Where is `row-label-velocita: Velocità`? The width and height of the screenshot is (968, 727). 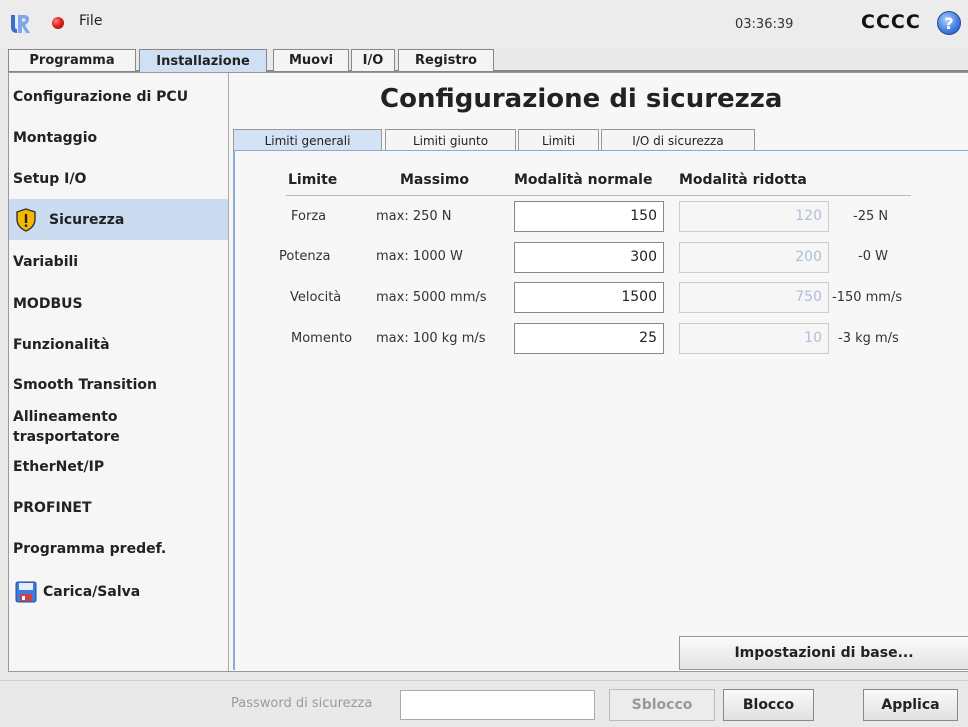
row-label-velocita: Velocità is located at coordinates (316, 297).